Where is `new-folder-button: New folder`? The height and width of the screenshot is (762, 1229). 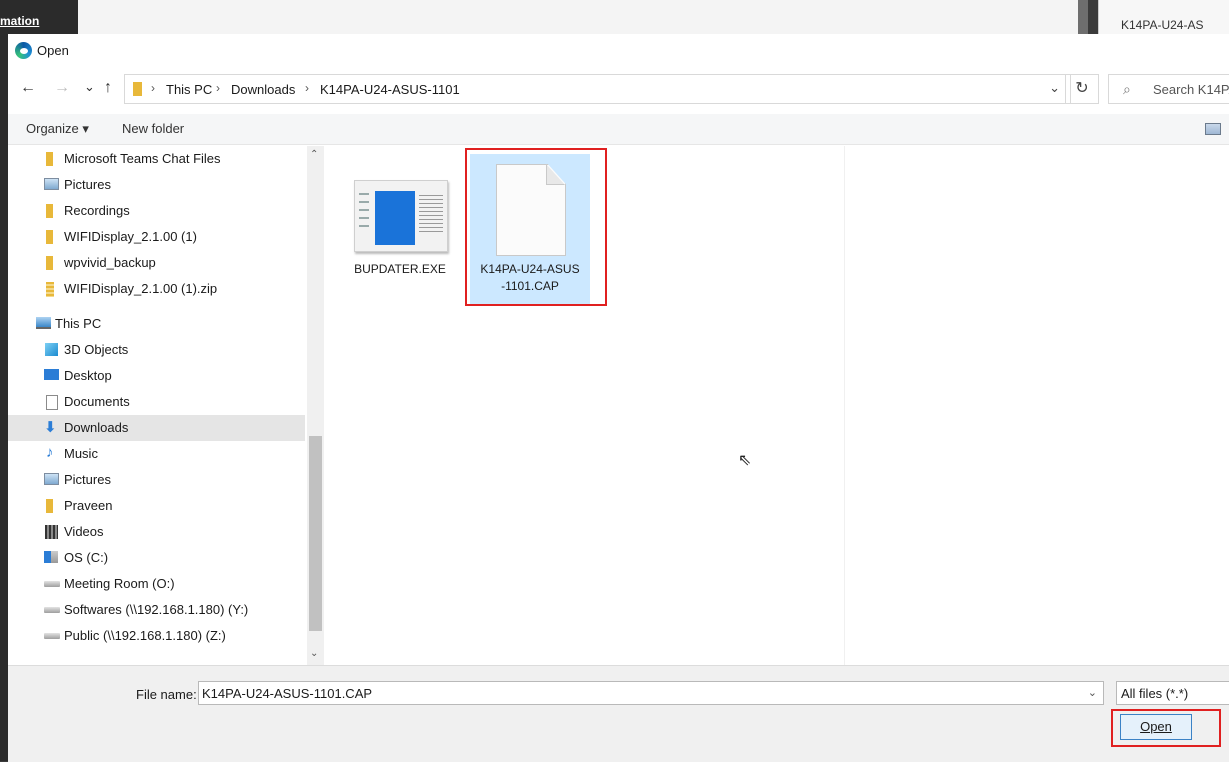
new-folder-button: New folder is located at coordinates (153, 128).